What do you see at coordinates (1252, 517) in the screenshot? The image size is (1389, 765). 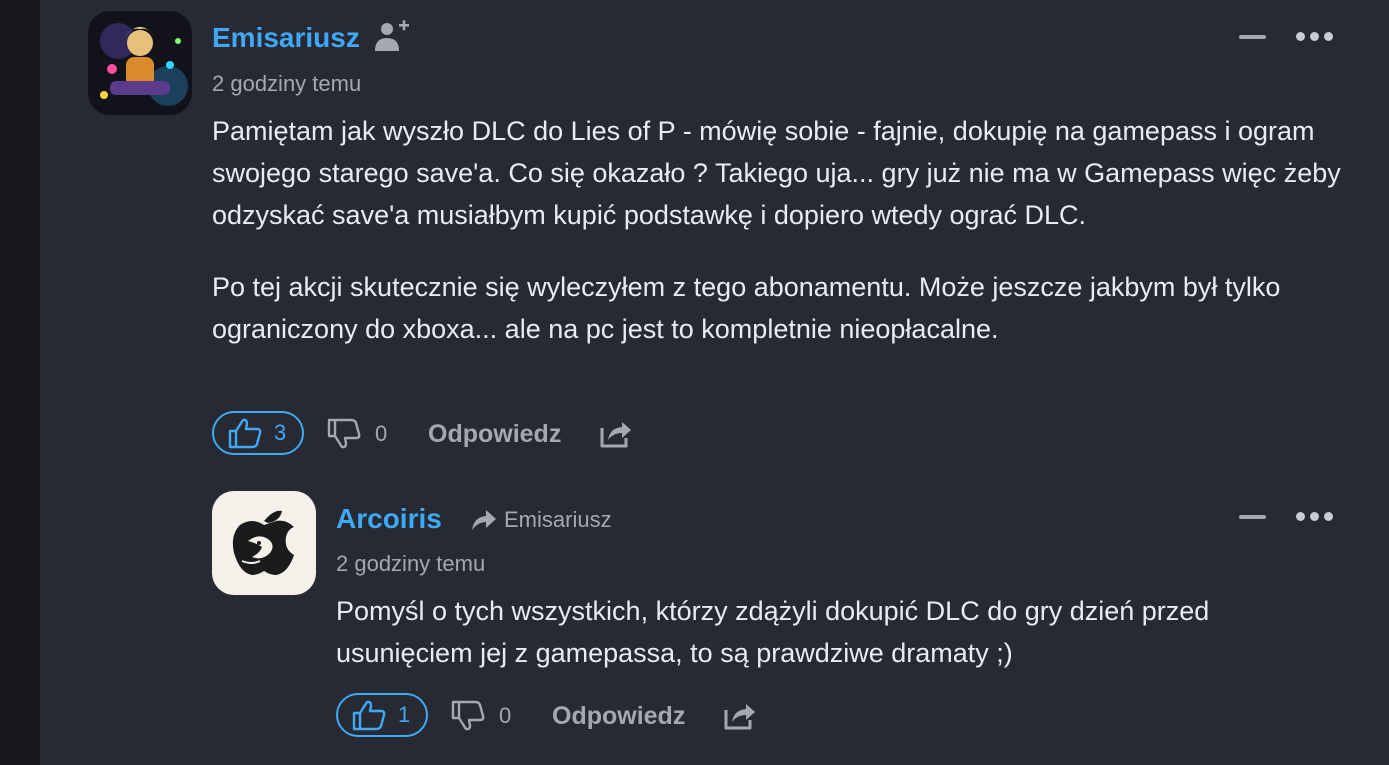 I see `collapse-button` at bounding box center [1252, 517].